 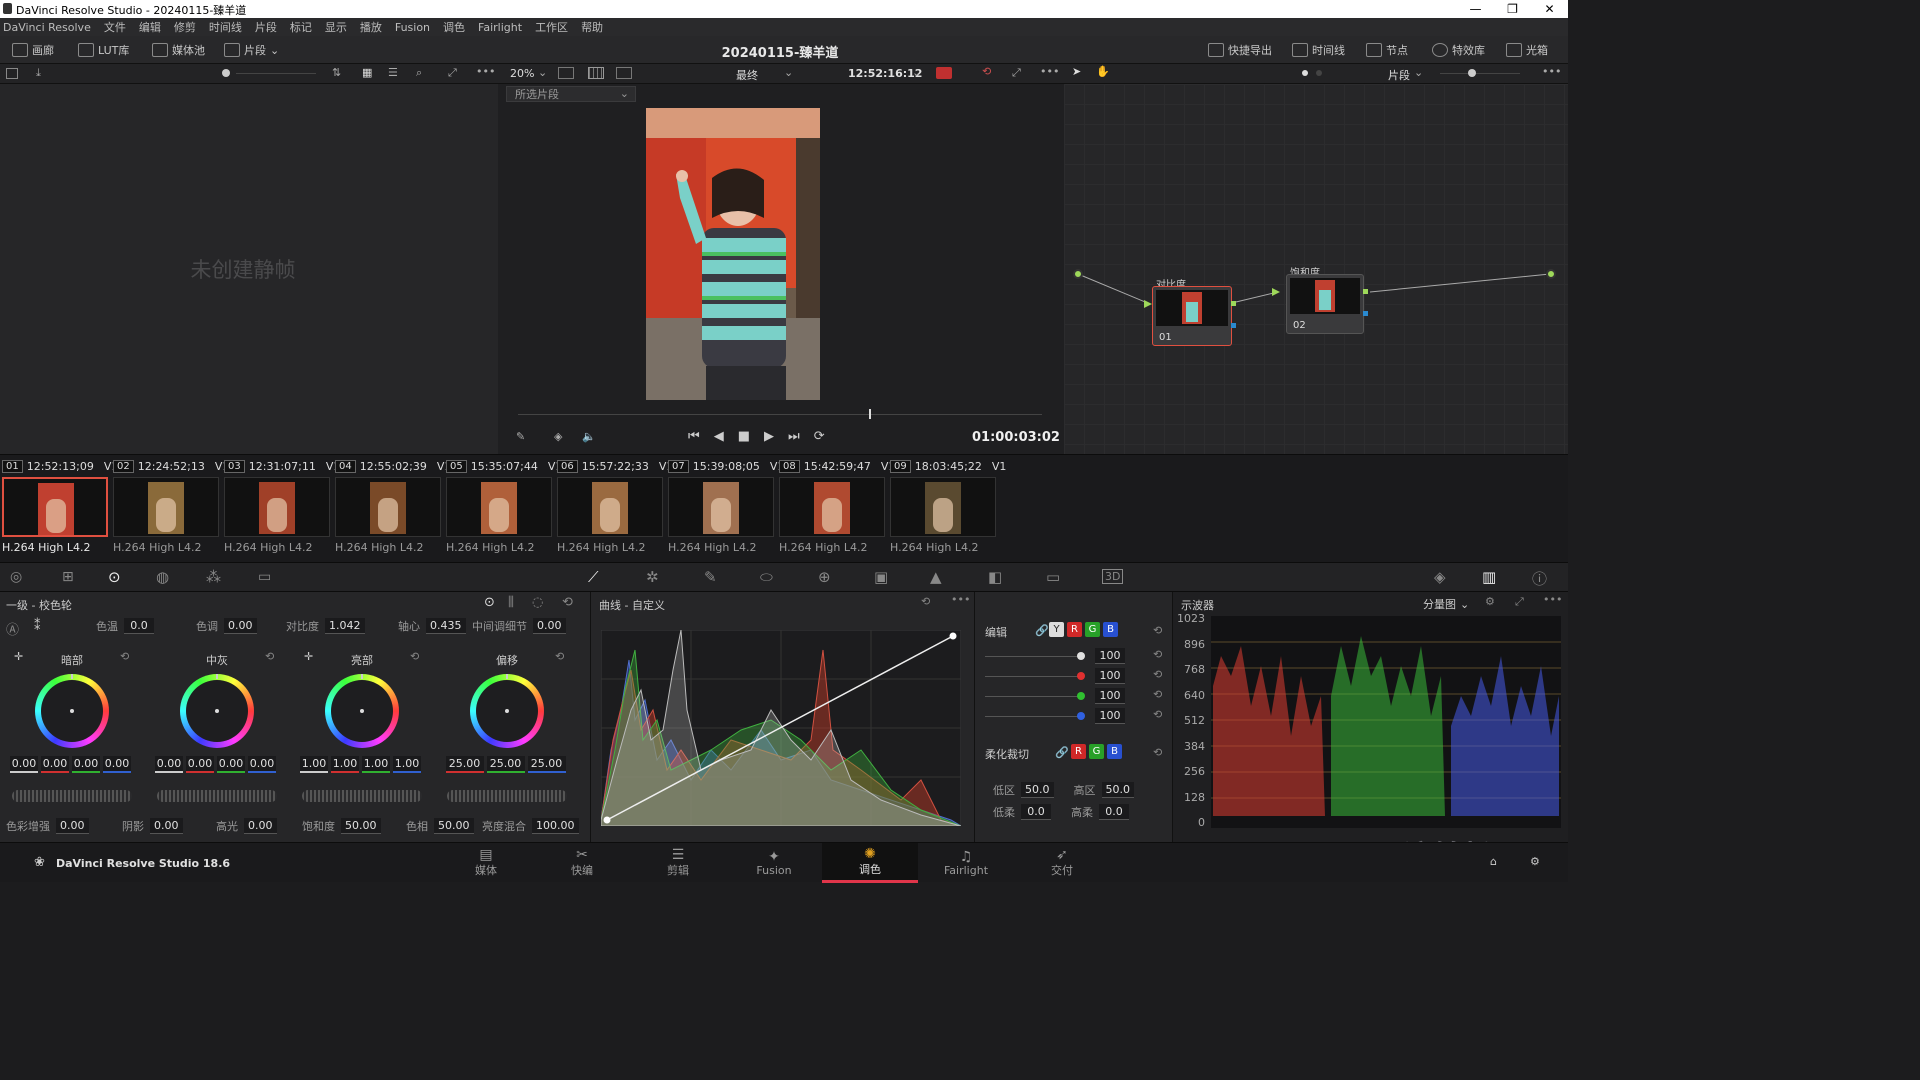 I want to click on clip-item: 06 15:57:22;33 V1 H.264 High L4.2, so click(x=615, y=505).